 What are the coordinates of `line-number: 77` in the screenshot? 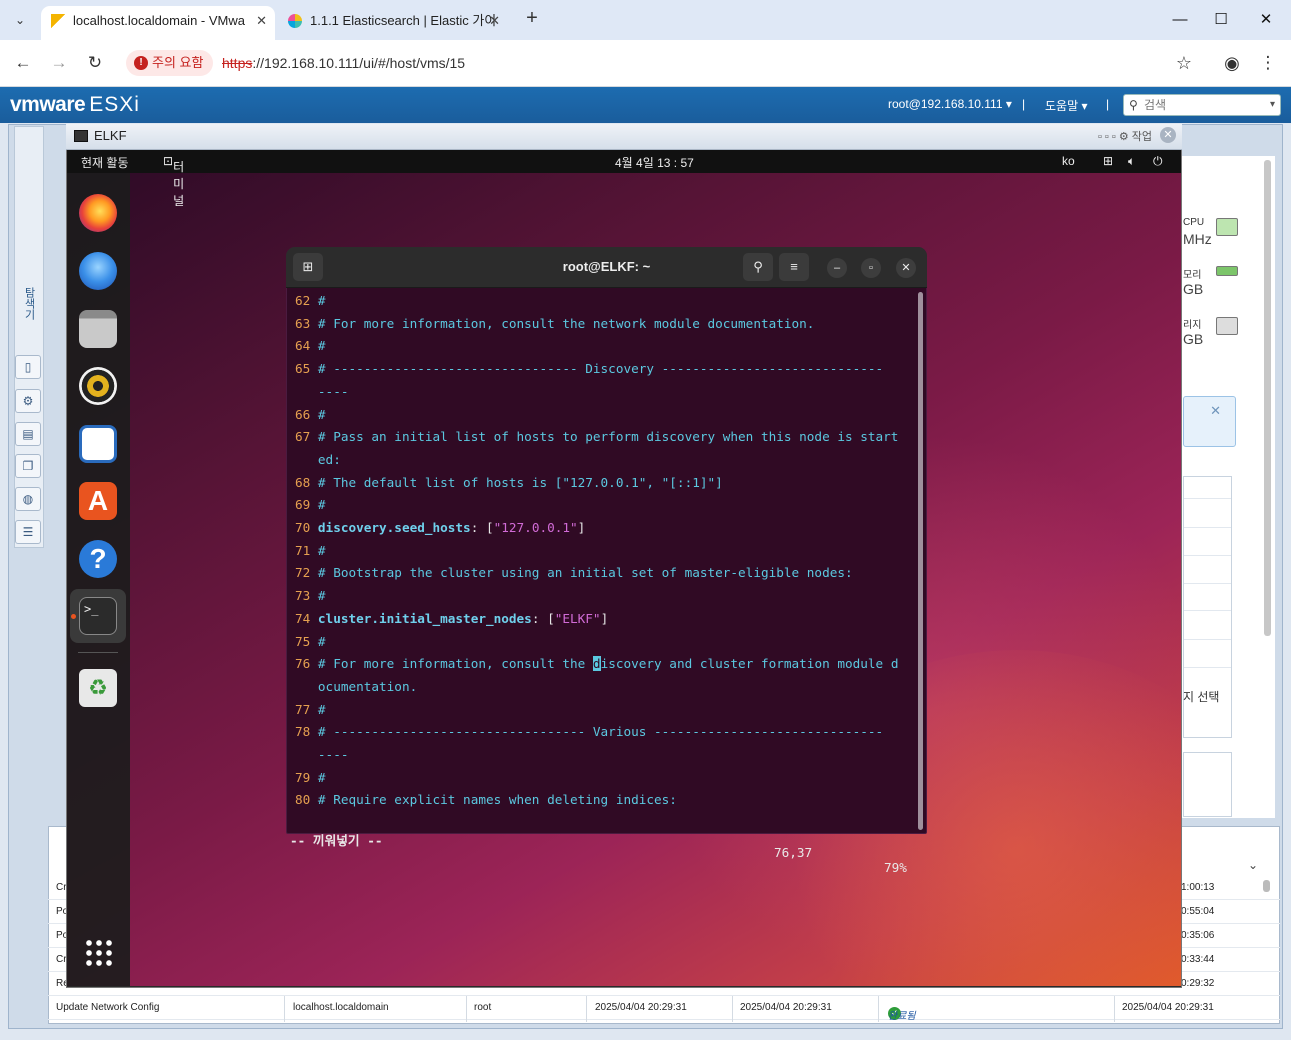 It's located at (306, 709).